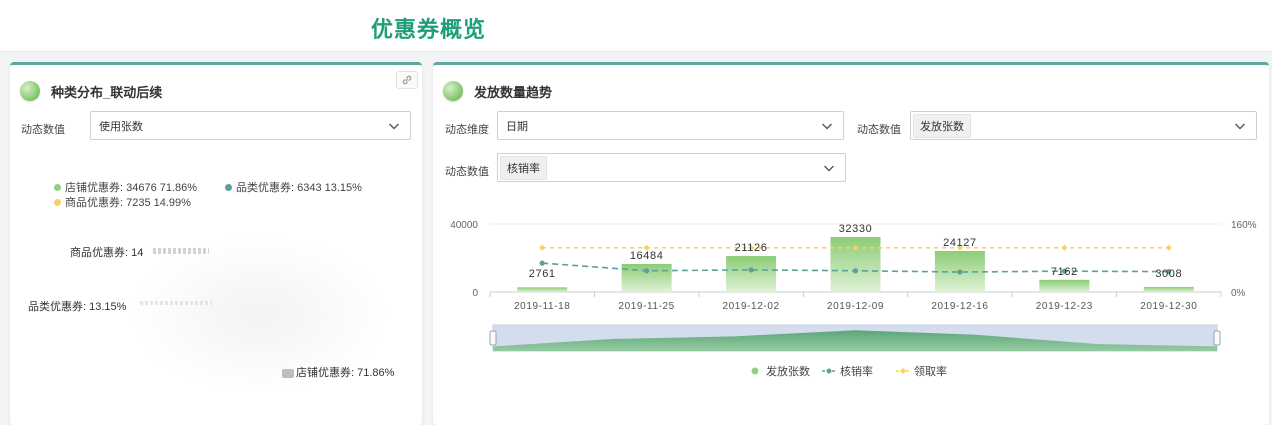 This screenshot has height=425, width=1272. Describe the element at coordinates (464, 225) in the screenshot. I see `y-left-tick-label: 40000` at that location.